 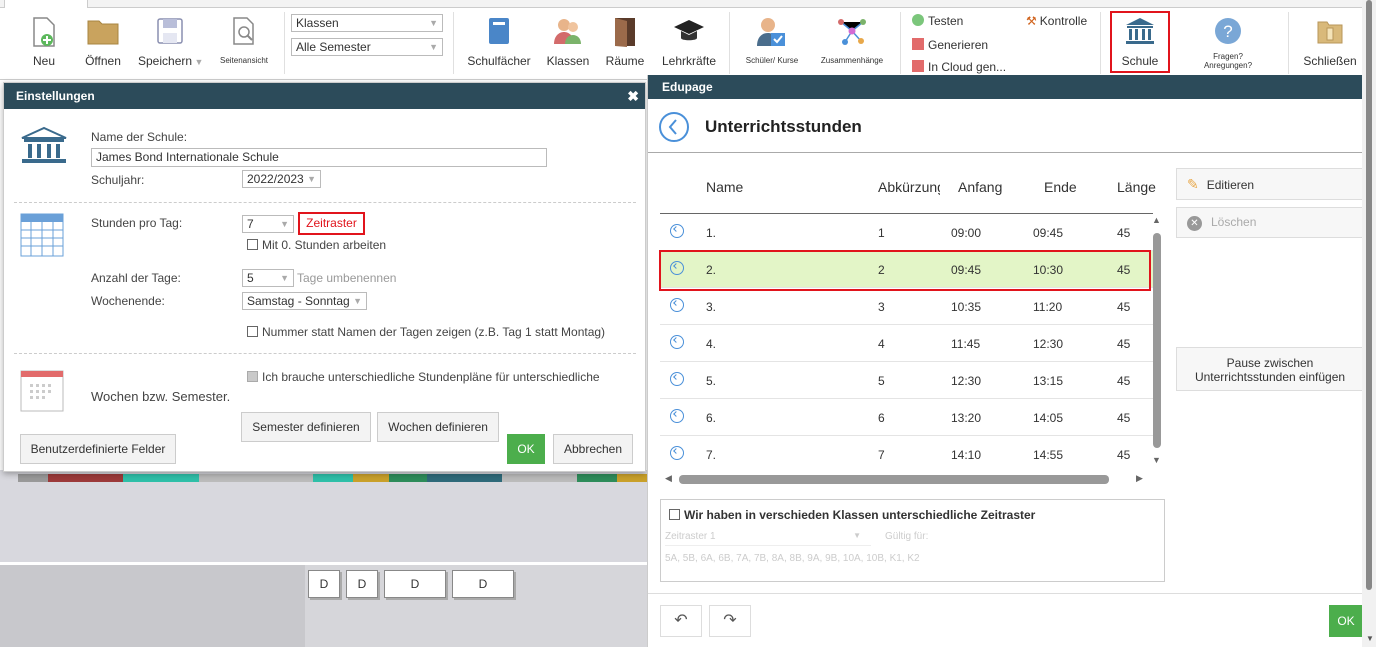 What do you see at coordinates (881, 455) in the screenshot?
I see `row-abbreviation: 7` at bounding box center [881, 455].